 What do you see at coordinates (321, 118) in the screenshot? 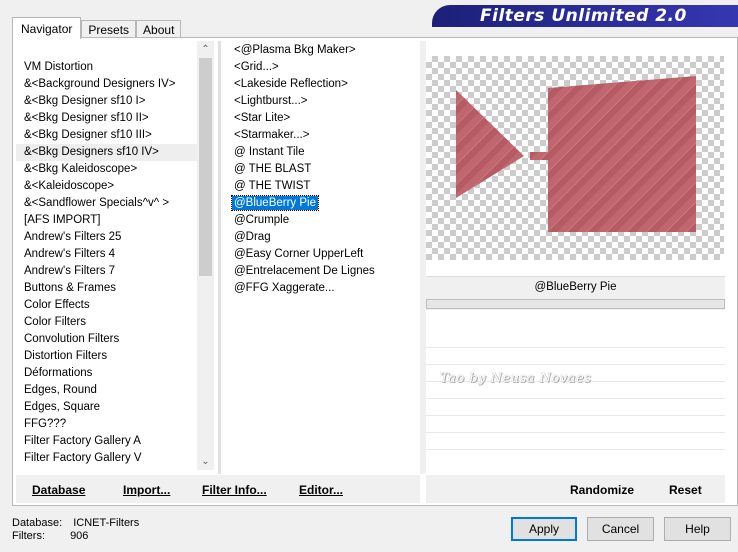
I see `filter-item: <Star Lite>` at bounding box center [321, 118].